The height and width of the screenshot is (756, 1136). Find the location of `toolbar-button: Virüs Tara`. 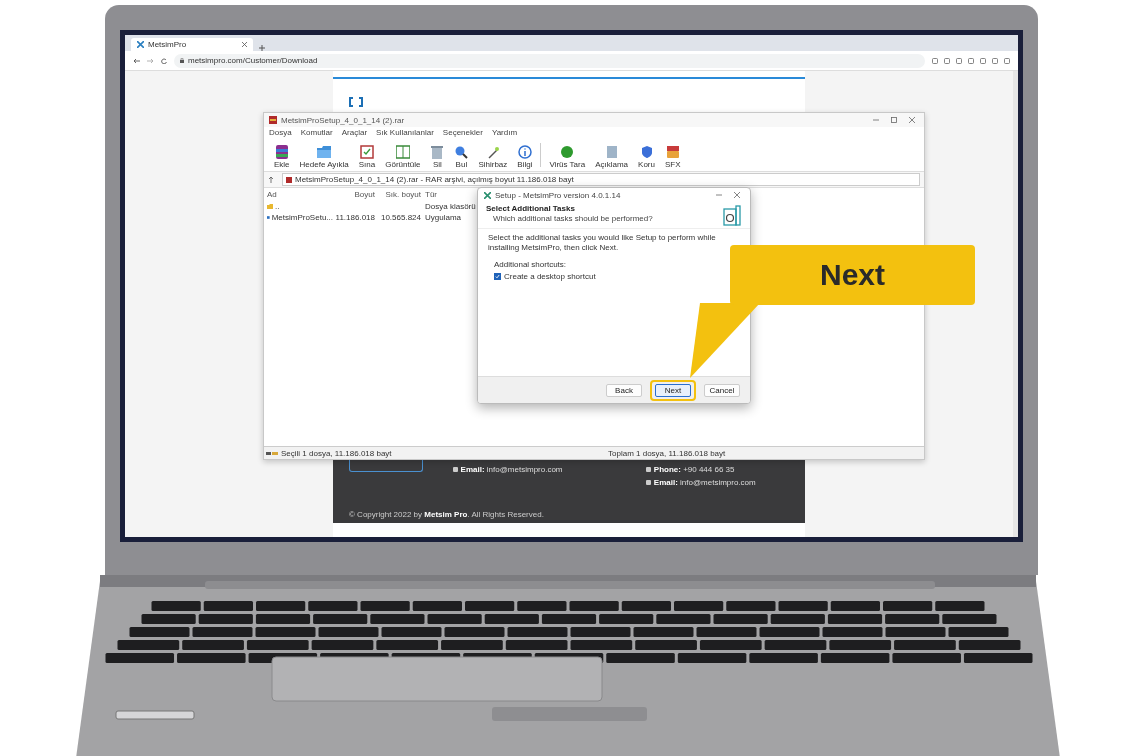

toolbar-button: Virüs Tara is located at coordinates (567, 157).